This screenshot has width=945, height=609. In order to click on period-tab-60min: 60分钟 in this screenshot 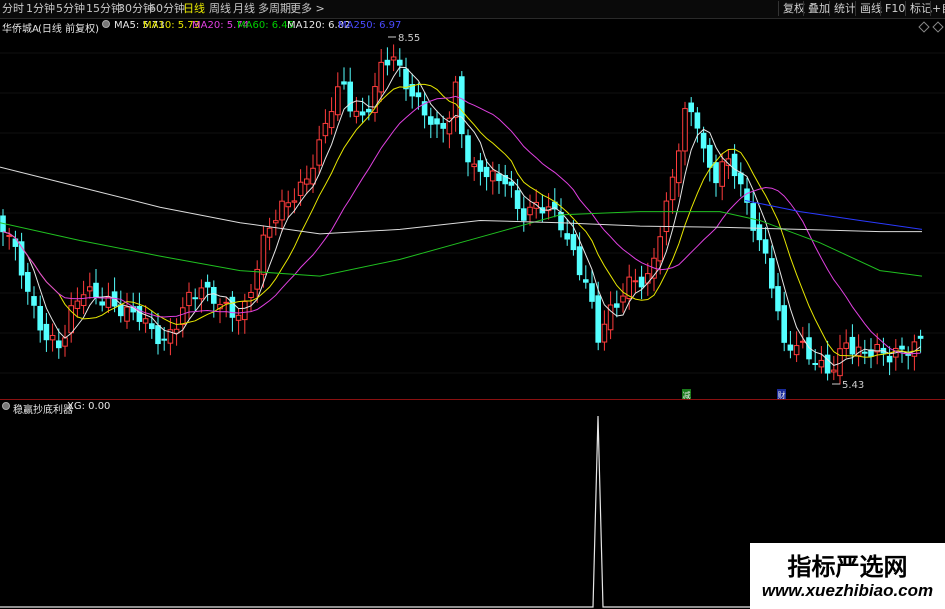, I will do `click(167, 9)`.